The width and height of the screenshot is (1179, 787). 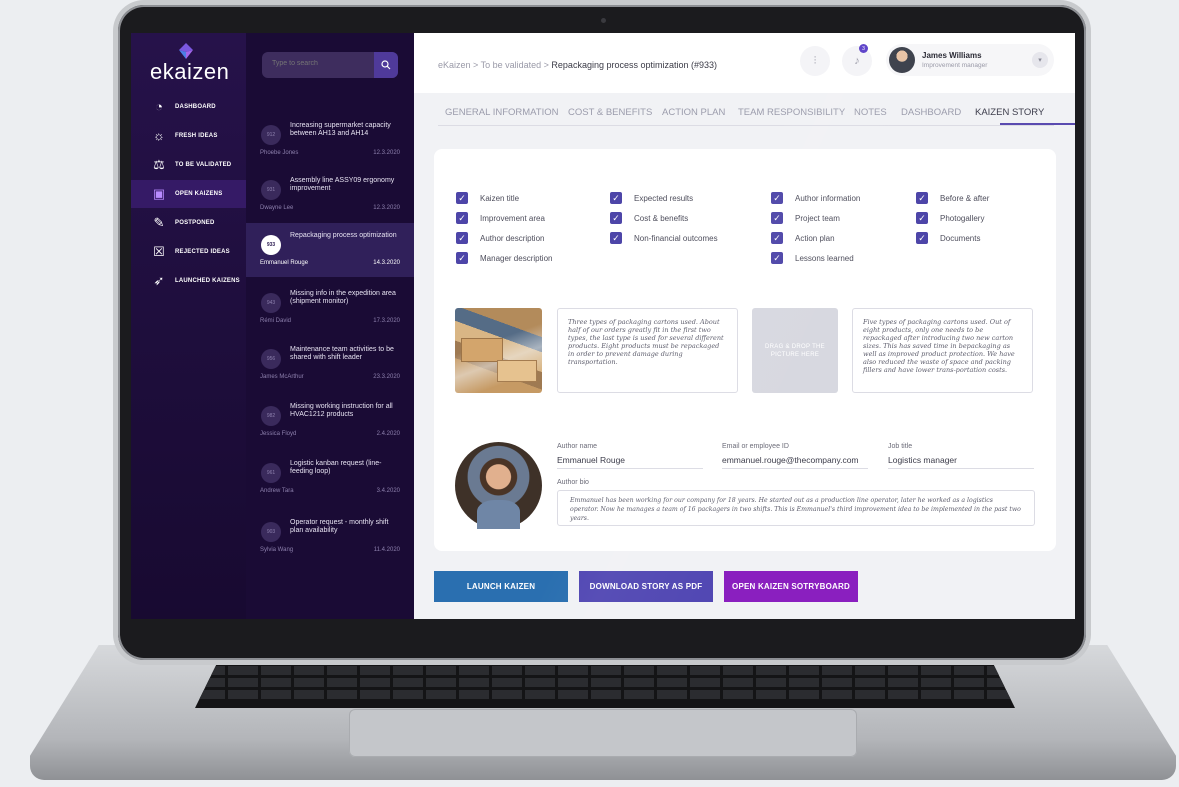 I want to click on search-button, so click(x=386, y=65).